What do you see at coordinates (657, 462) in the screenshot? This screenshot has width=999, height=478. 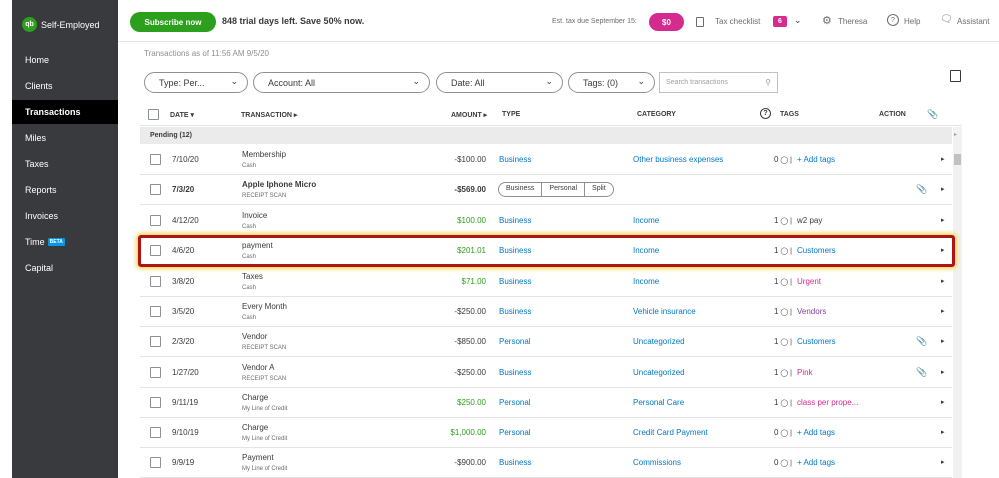 I see `row-category: Commissions` at bounding box center [657, 462].